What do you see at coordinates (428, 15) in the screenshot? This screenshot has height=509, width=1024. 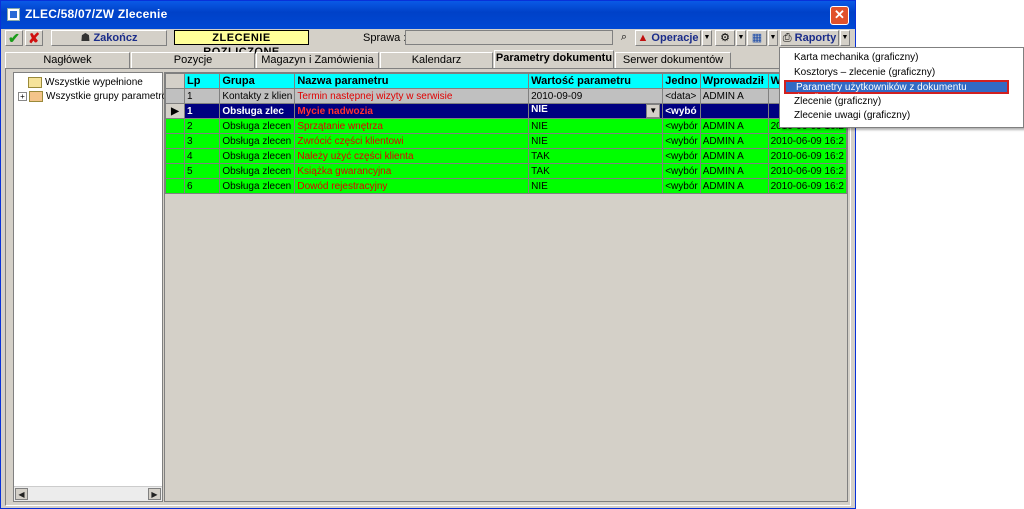 I see `title-bar: ZLEC/58/07/ZW Zlecenie ✕` at bounding box center [428, 15].